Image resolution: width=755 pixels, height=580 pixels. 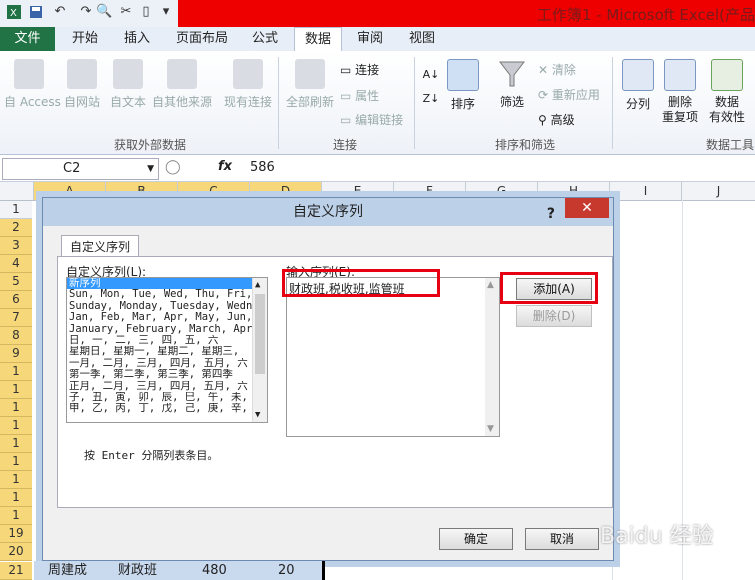 What do you see at coordinates (202, 39) in the screenshot?
I see `tab-page-layout: 页面布局` at bounding box center [202, 39].